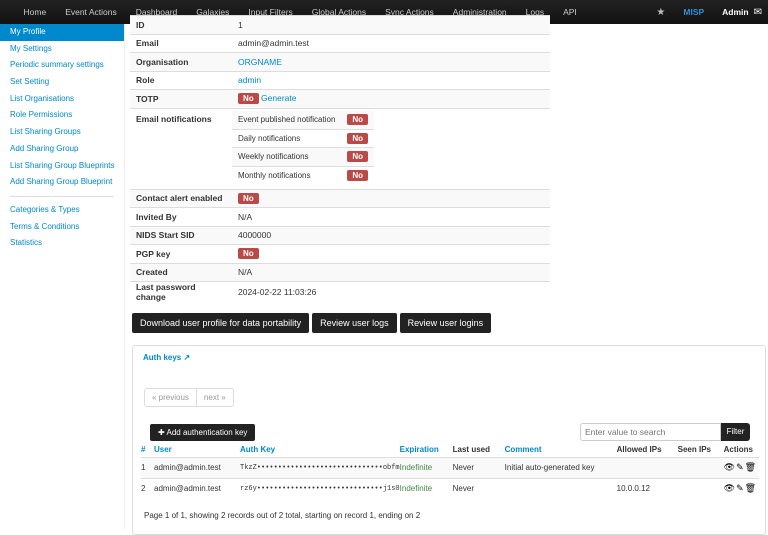 Image resolution: width=768 pixels, height=535 pixels. Describe the element at coordinates (181, 216) in the screenshot. I see `label: Invited By` at that location.